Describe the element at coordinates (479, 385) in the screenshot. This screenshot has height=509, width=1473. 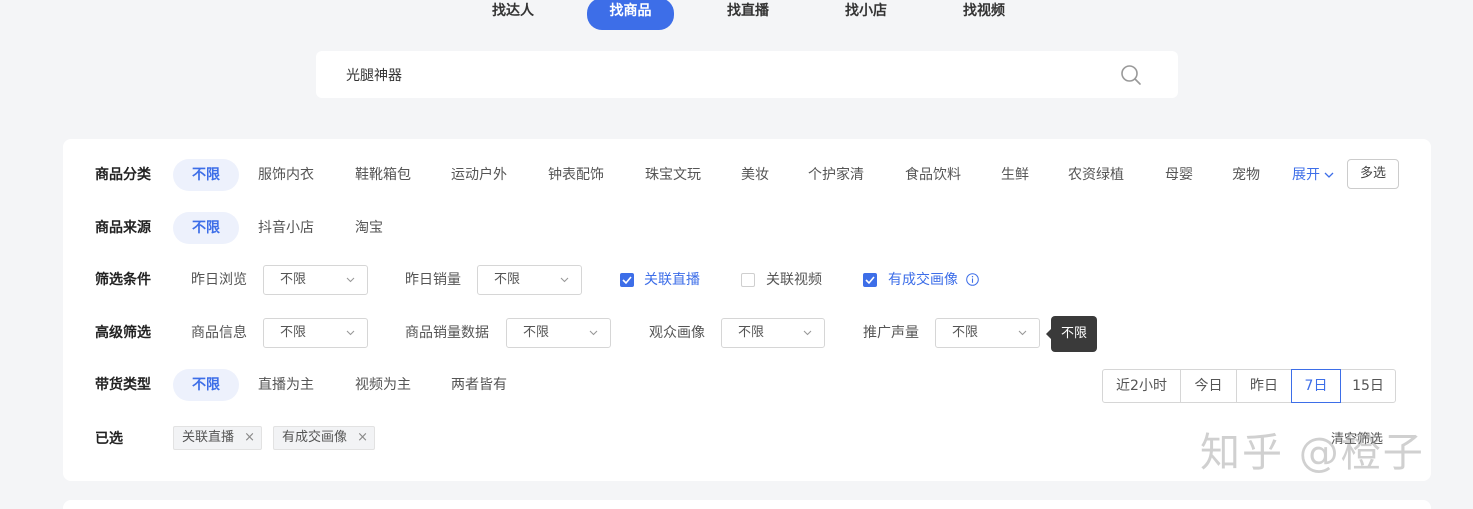
I see `delivery-option: 两者皆有` at that location.